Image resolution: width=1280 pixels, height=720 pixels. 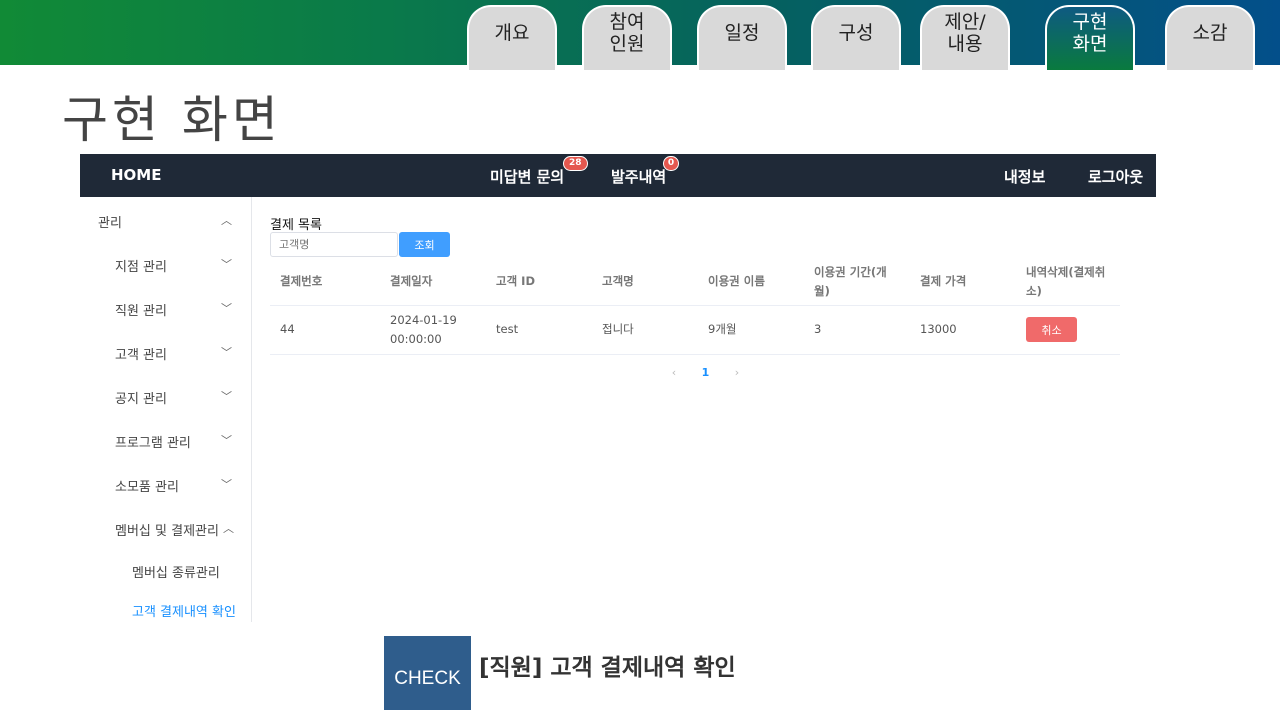 What do you see at coordinates (296, 225) in the screenshot?
I see `list-title: 결제 목록` at bounding box center [296, 225].